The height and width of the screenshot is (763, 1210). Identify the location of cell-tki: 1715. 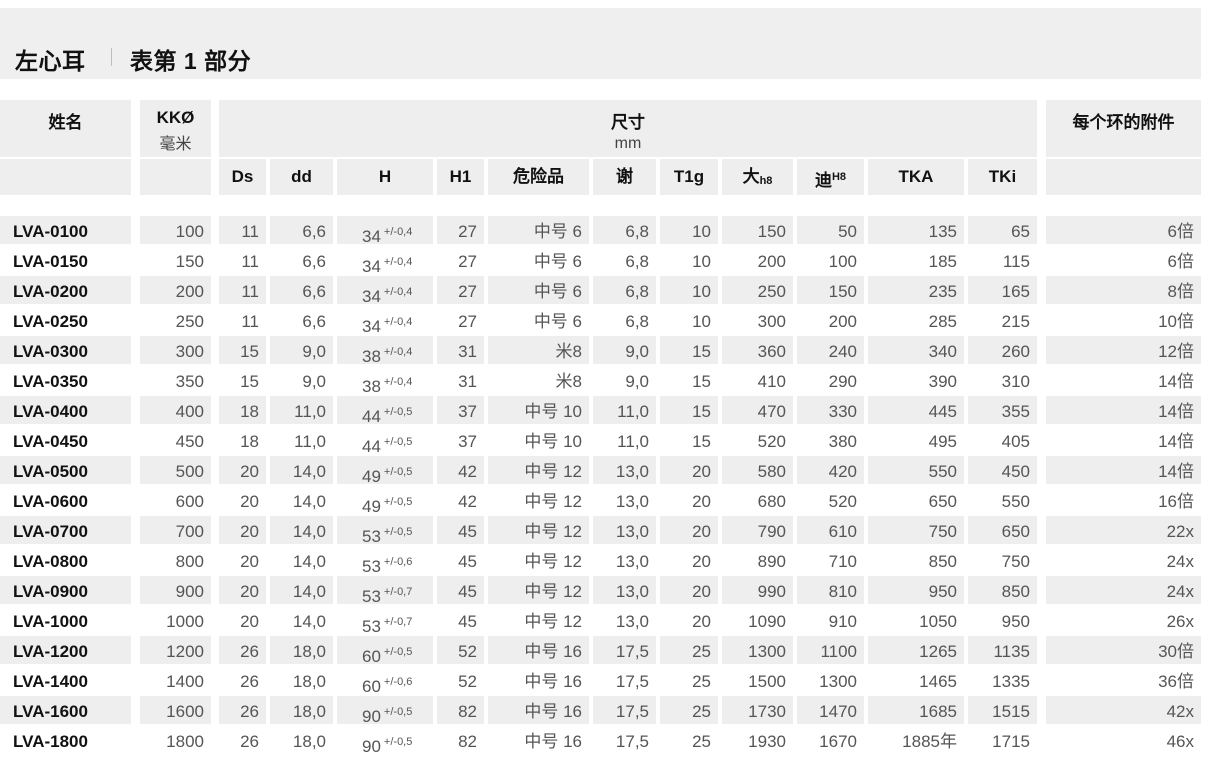
(1011, 741).